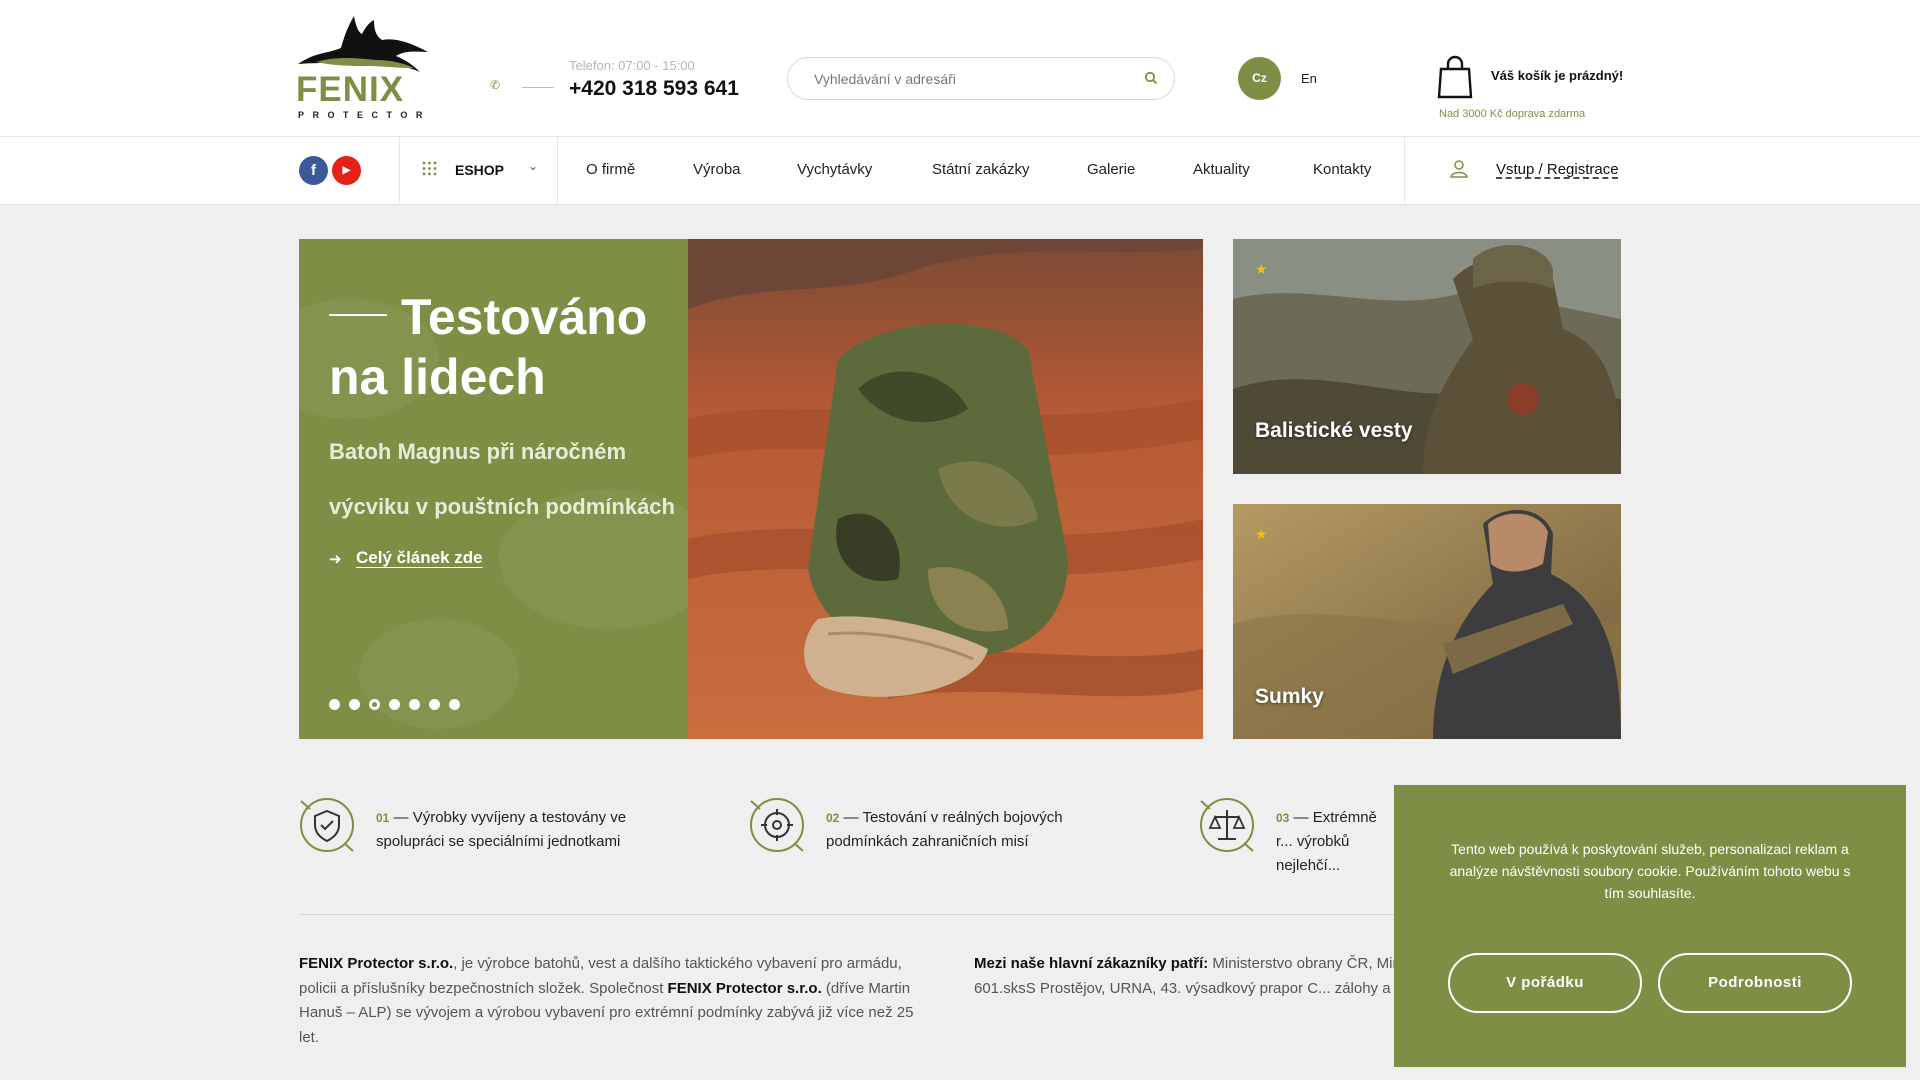 The image size is (1920, 1080). What do you see at coordinates (1309, 78) in the screenshot?
I see `lang-en-button: En` at bounding box center [1309, 78].